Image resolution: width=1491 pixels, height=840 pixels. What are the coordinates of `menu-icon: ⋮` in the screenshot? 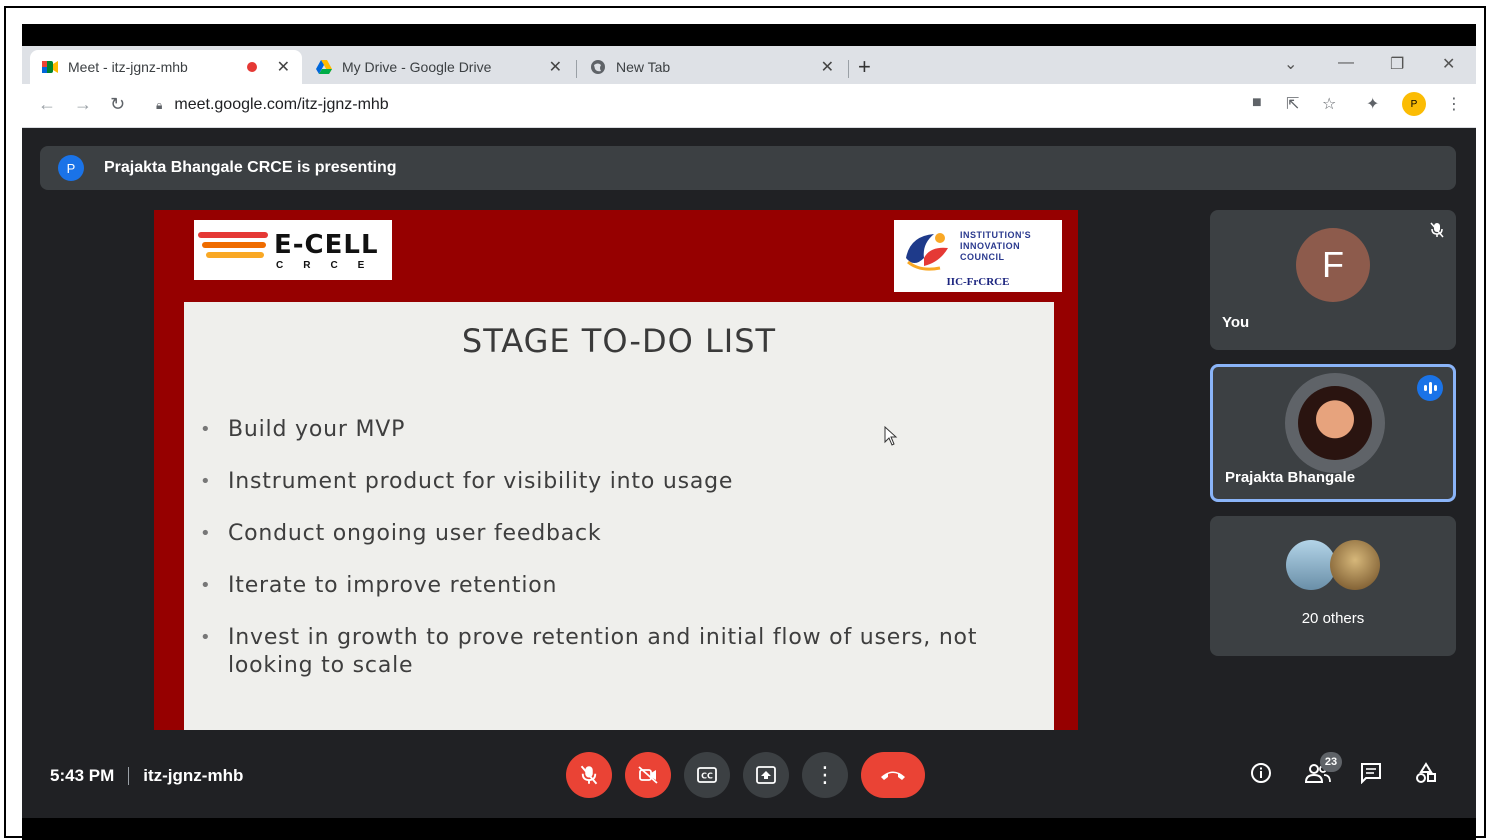 It's located at (1454, 104).